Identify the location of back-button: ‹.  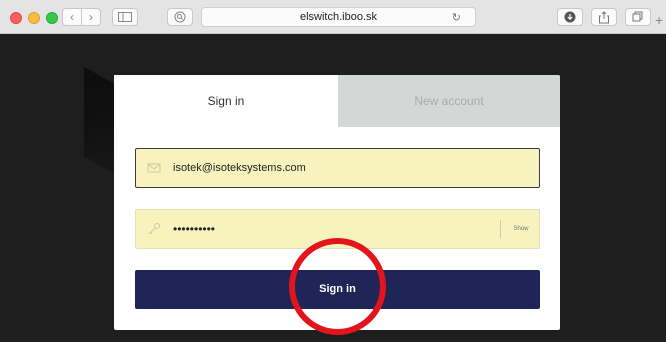
(72, 17).